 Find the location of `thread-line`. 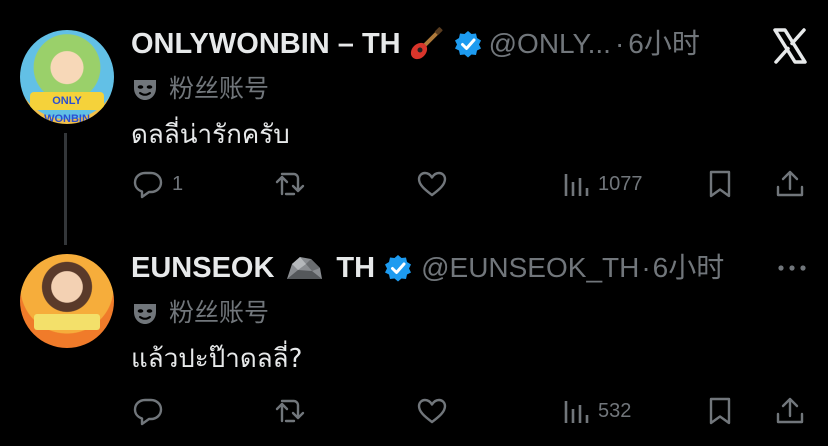

thread-line is located at coordinates (65, 189).